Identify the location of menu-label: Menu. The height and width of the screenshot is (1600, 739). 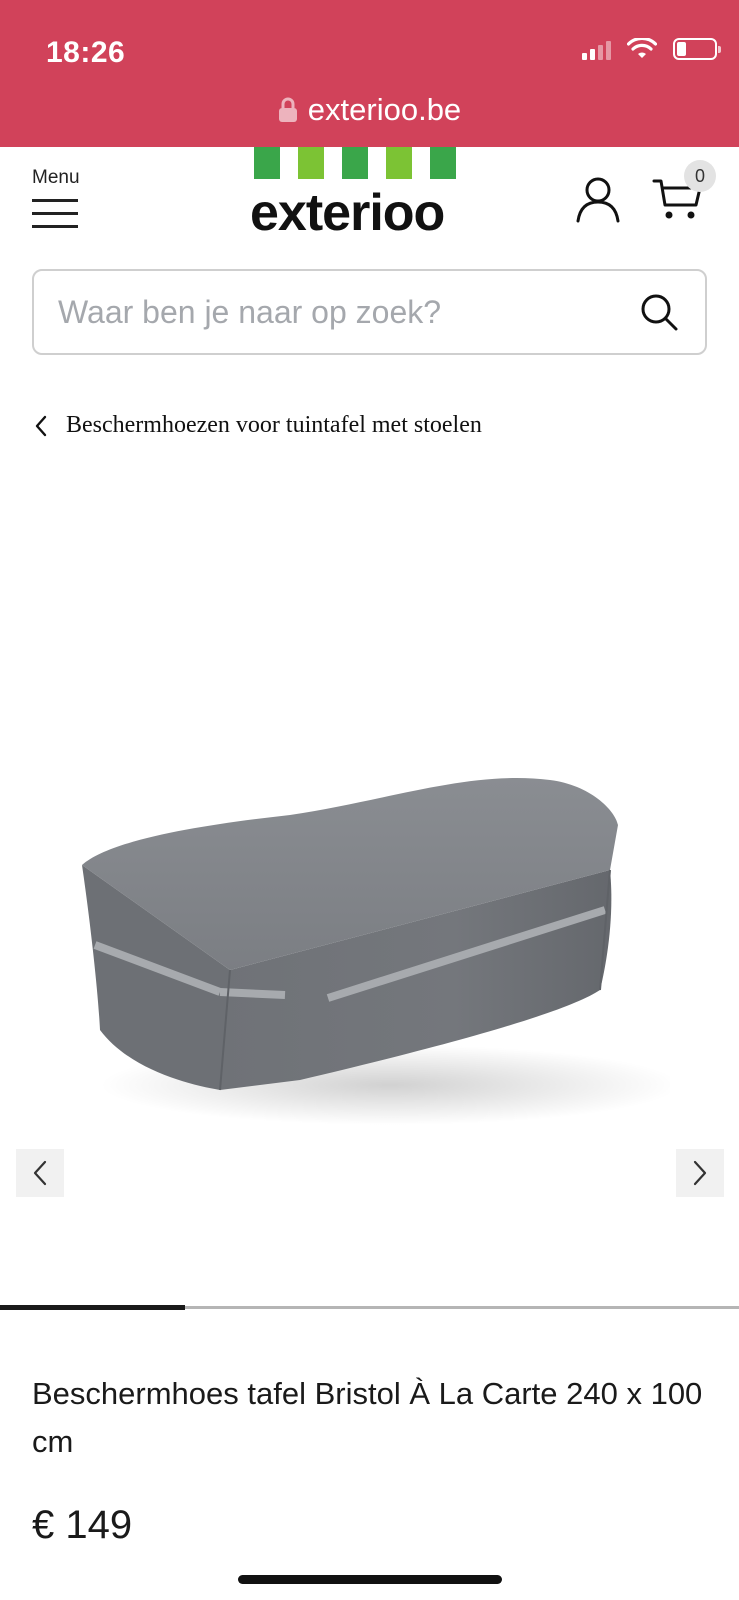
(56, 177).